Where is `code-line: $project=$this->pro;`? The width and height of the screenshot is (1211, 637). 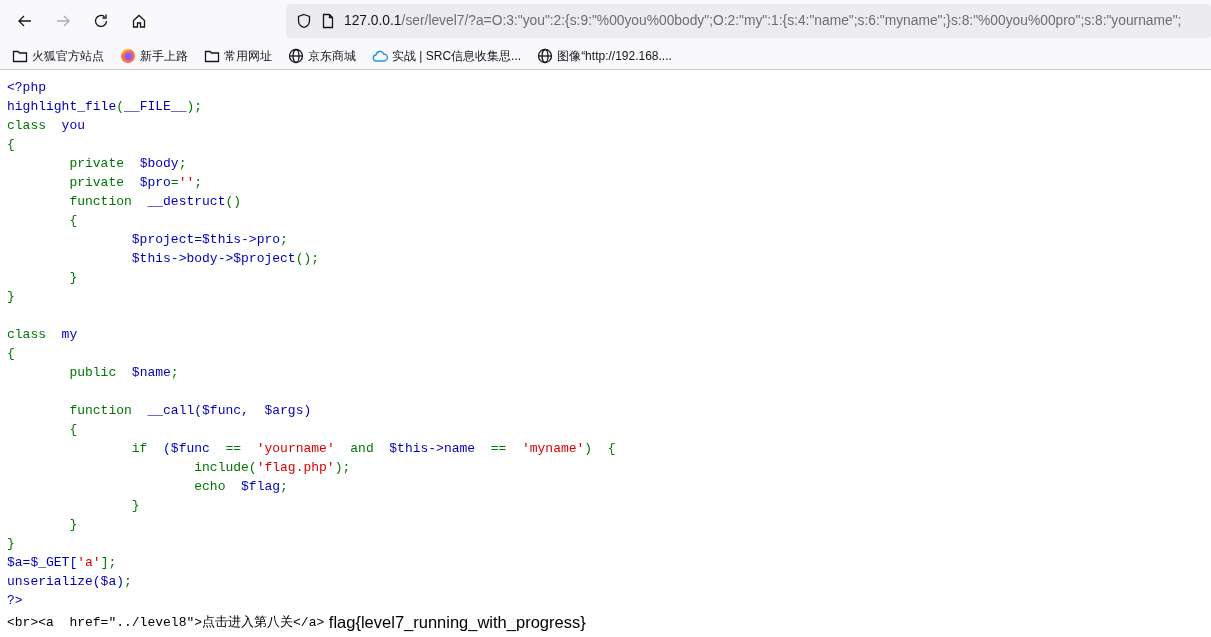
code-line: $project=$this->pro; is located at coordinates (209, 240).